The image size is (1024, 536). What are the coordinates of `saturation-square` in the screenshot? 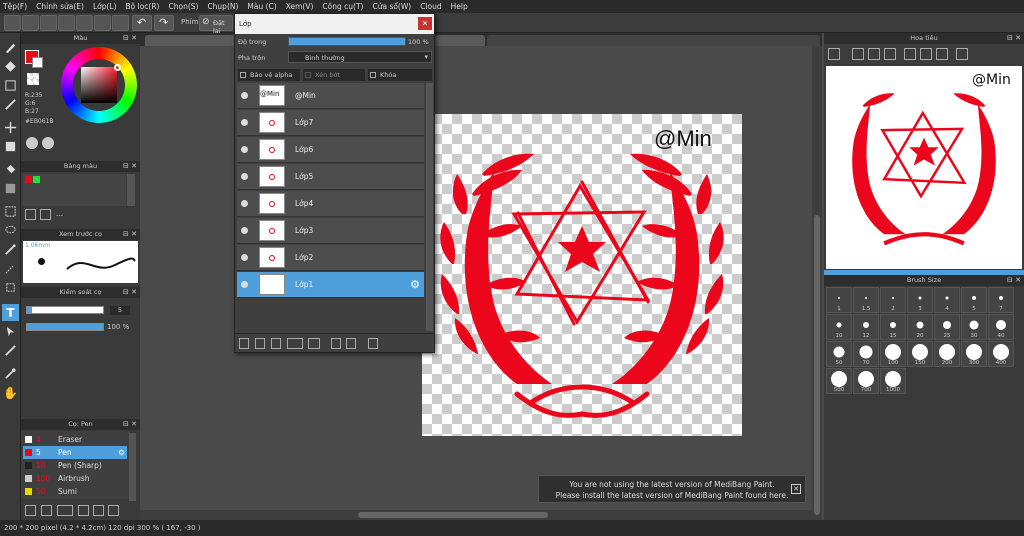 It's located at (99, 85).